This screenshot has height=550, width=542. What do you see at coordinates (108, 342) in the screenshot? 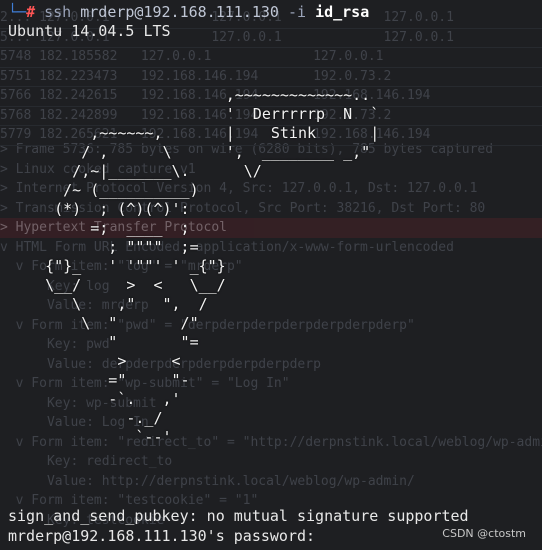
I see `ascii-art-line: " "=` at bounding box center [108, 342].